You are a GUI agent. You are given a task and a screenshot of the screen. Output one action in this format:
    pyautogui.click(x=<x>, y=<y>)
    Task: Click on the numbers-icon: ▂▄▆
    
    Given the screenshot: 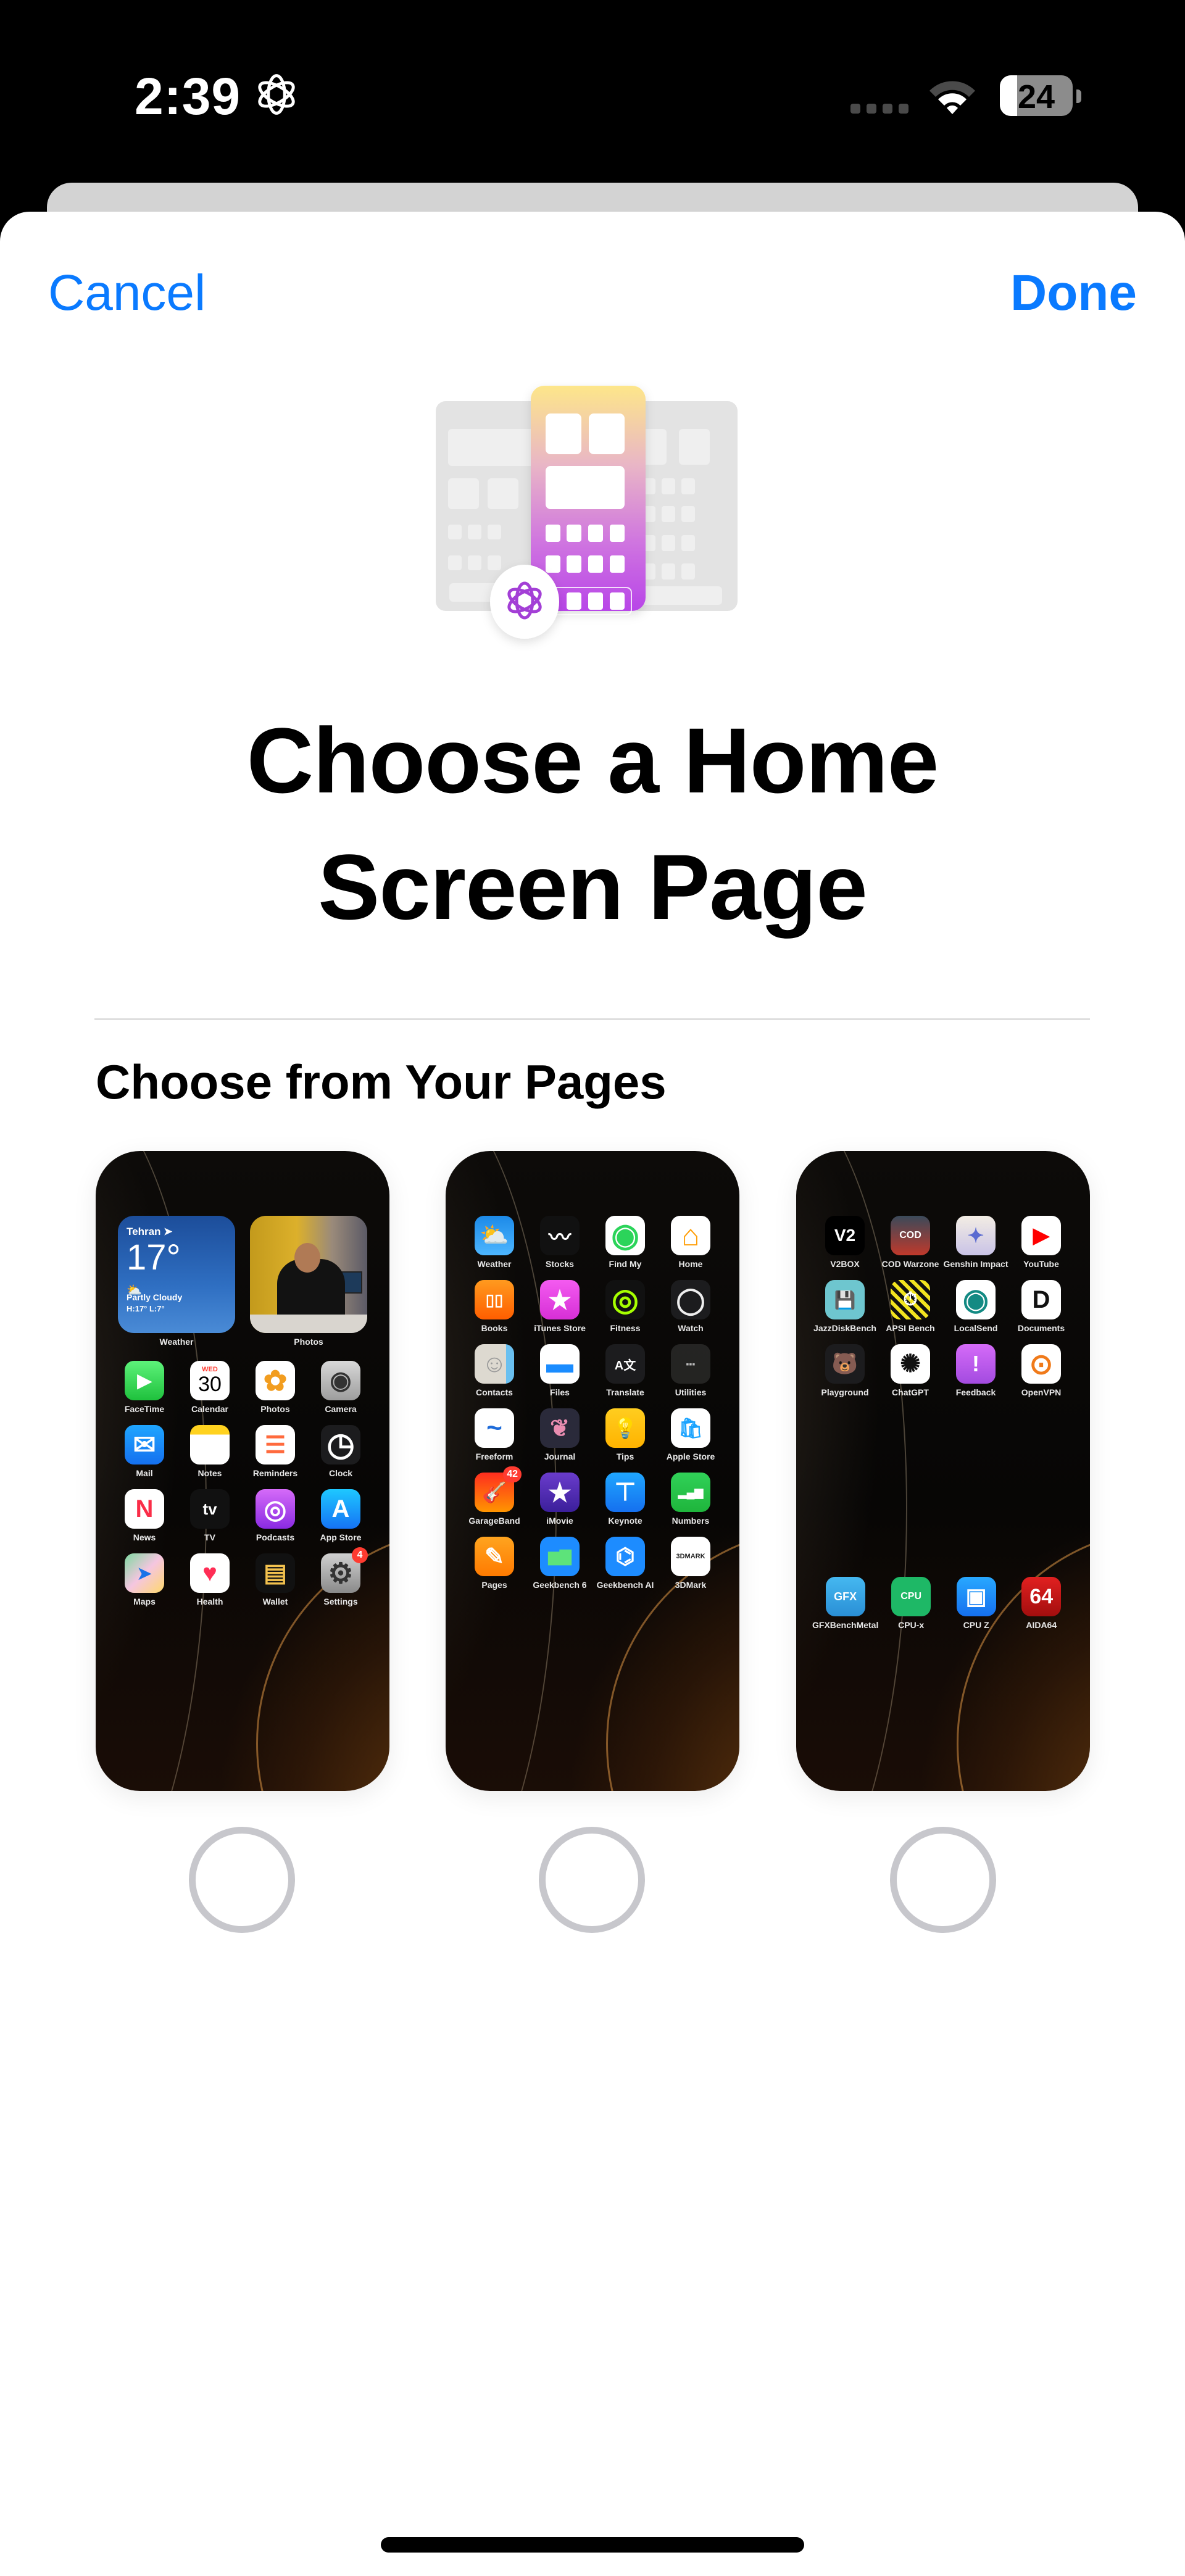 What is the action you would take?
    pyautogui.click(x=690, y=1492)
    